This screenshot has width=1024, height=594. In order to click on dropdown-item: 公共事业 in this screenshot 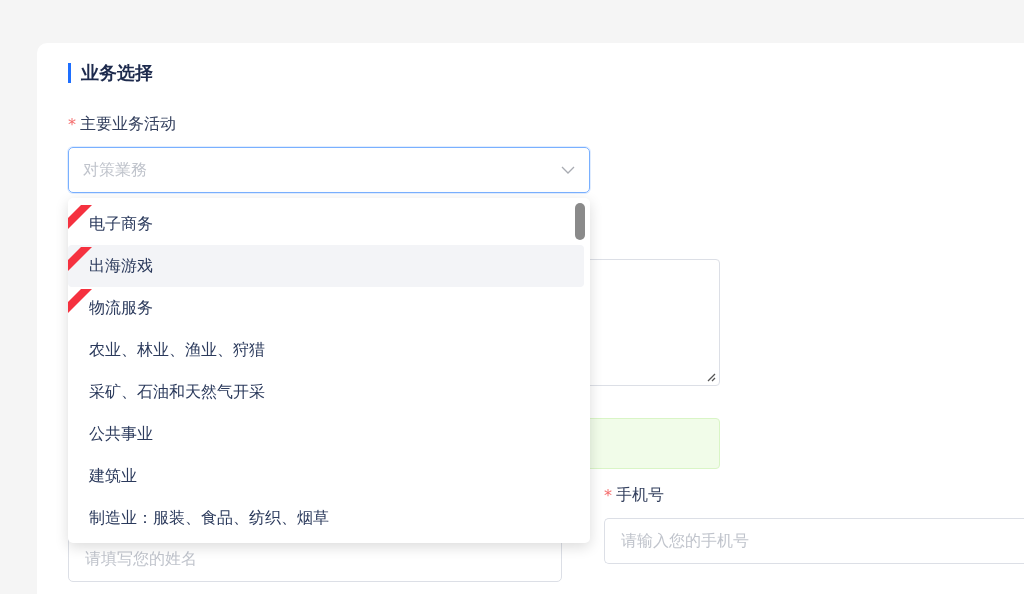, I will do `click(326, 434)`.